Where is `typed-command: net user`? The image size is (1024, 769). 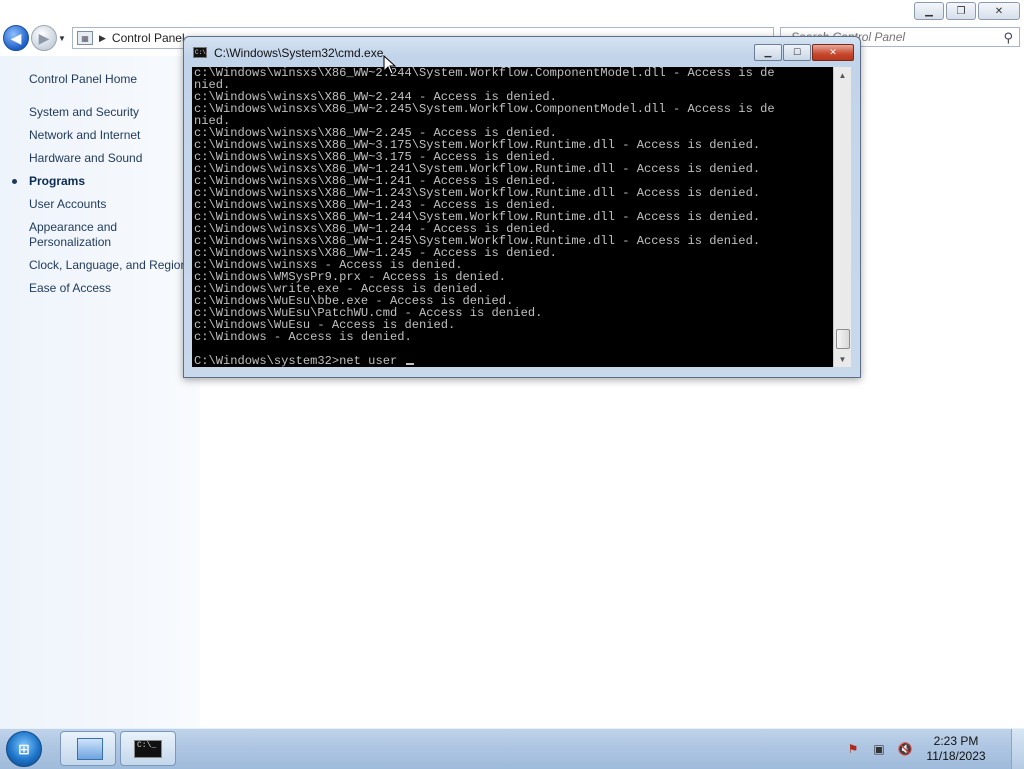
typed-command: net user is located at coordinates (372, 360).